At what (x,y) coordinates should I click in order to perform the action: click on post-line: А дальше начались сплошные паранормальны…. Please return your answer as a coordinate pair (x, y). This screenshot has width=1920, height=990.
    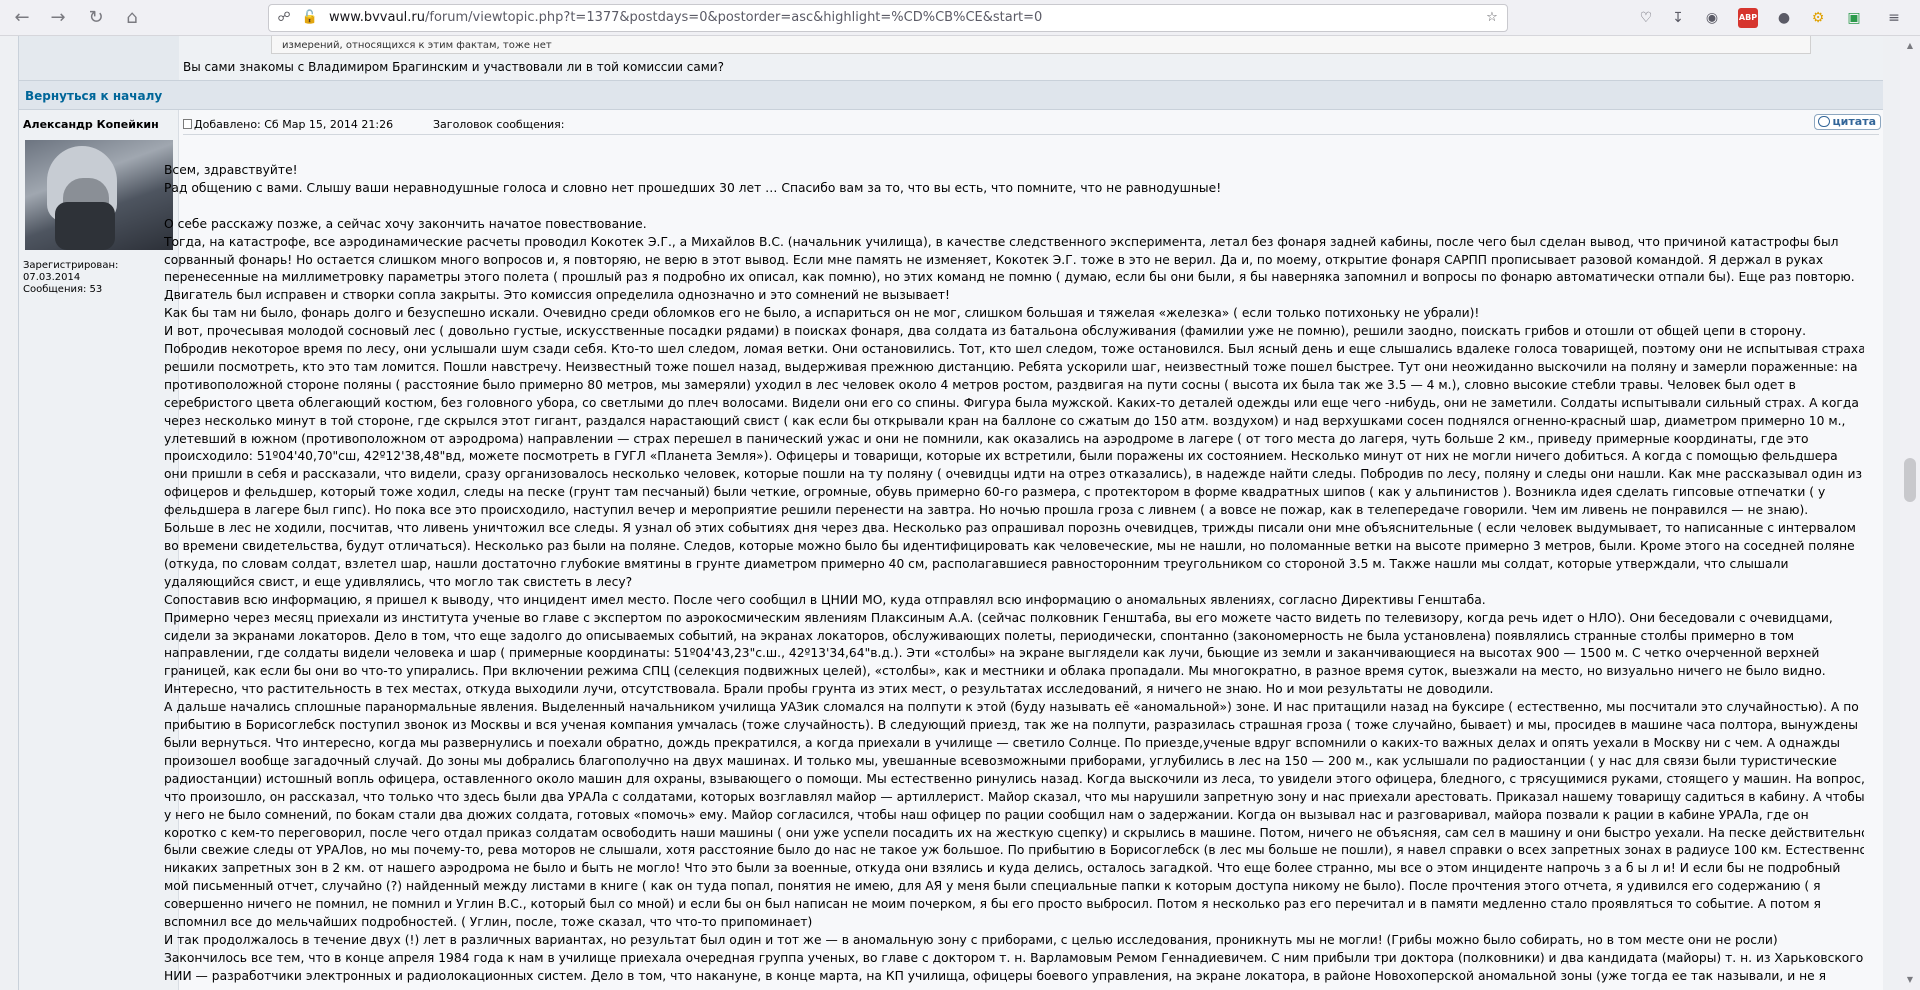
    Looking at the image, I should click on (1011, 707).